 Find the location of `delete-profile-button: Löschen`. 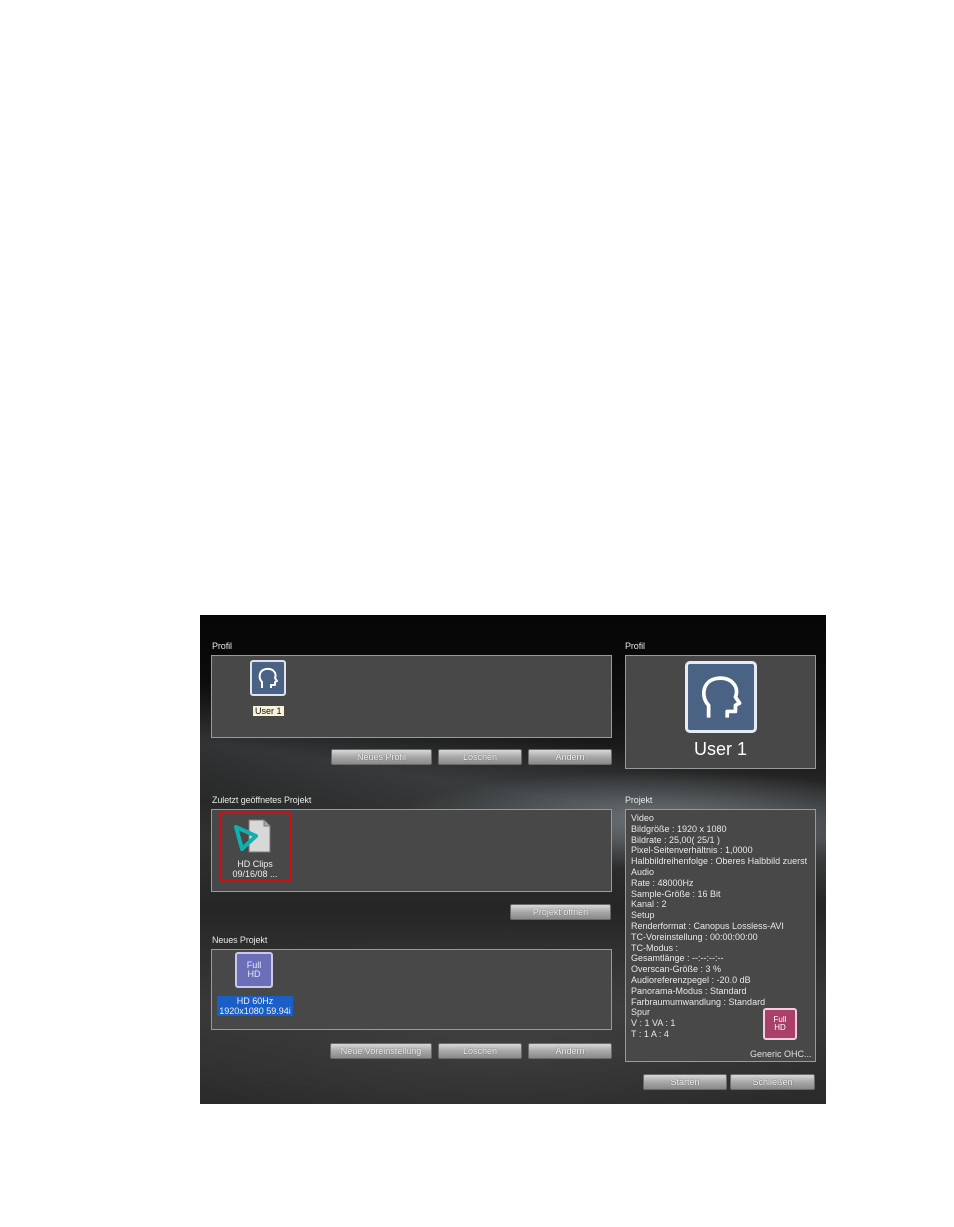

delete-profile-button: Löschen is located at coordinates (480, 757).